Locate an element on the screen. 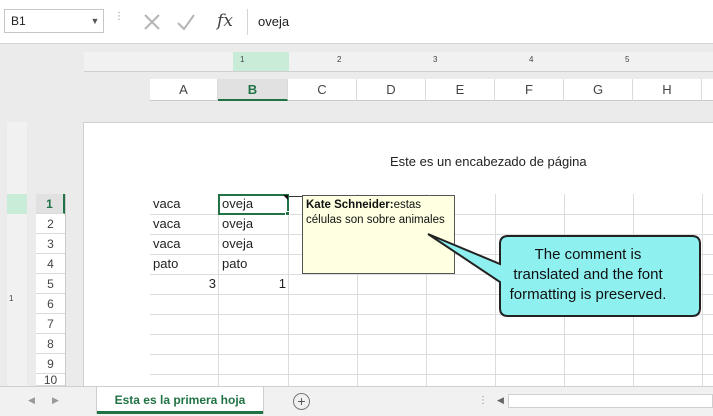  page-header: Este es un encabezado de página is located at coordinates (488, 161).